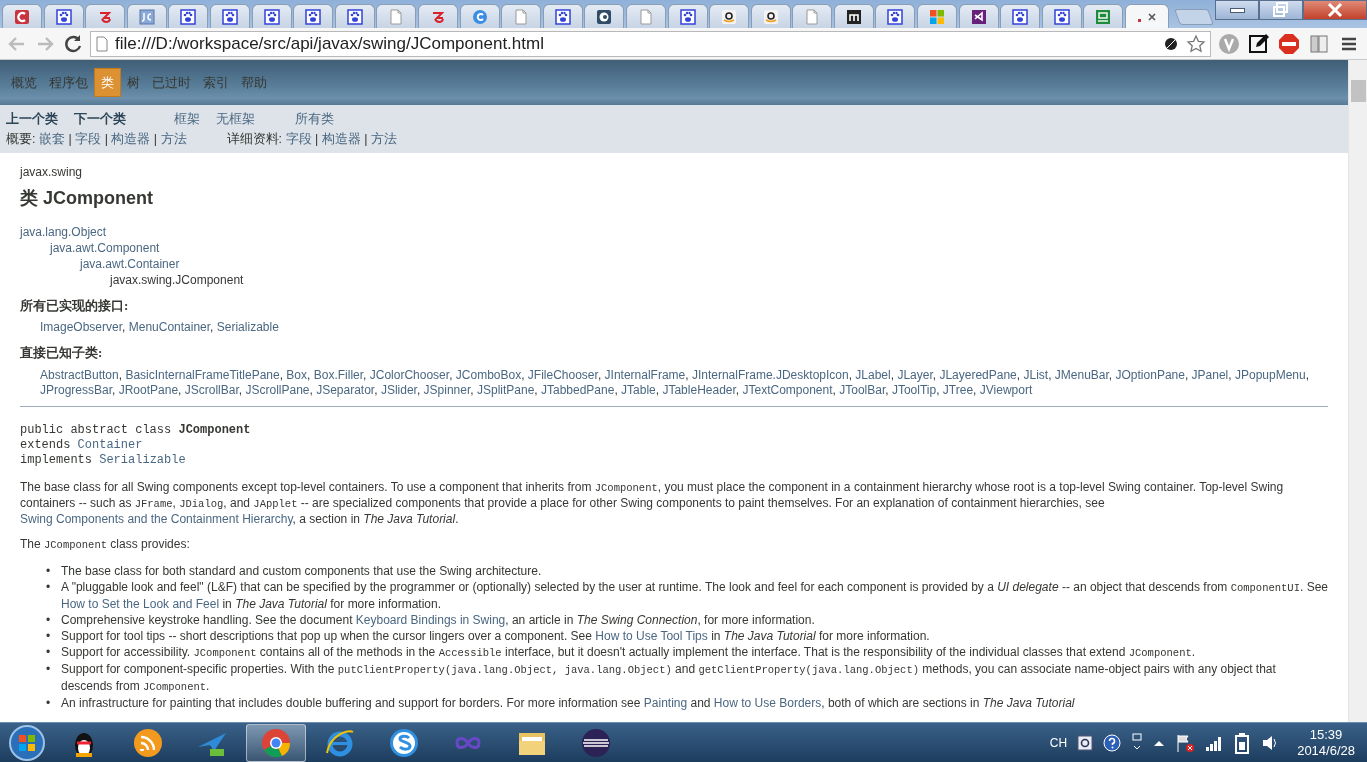 The width and height of the screenshot is (1367, 762). I want to click on class-link: JSlider, so click(398, 389).